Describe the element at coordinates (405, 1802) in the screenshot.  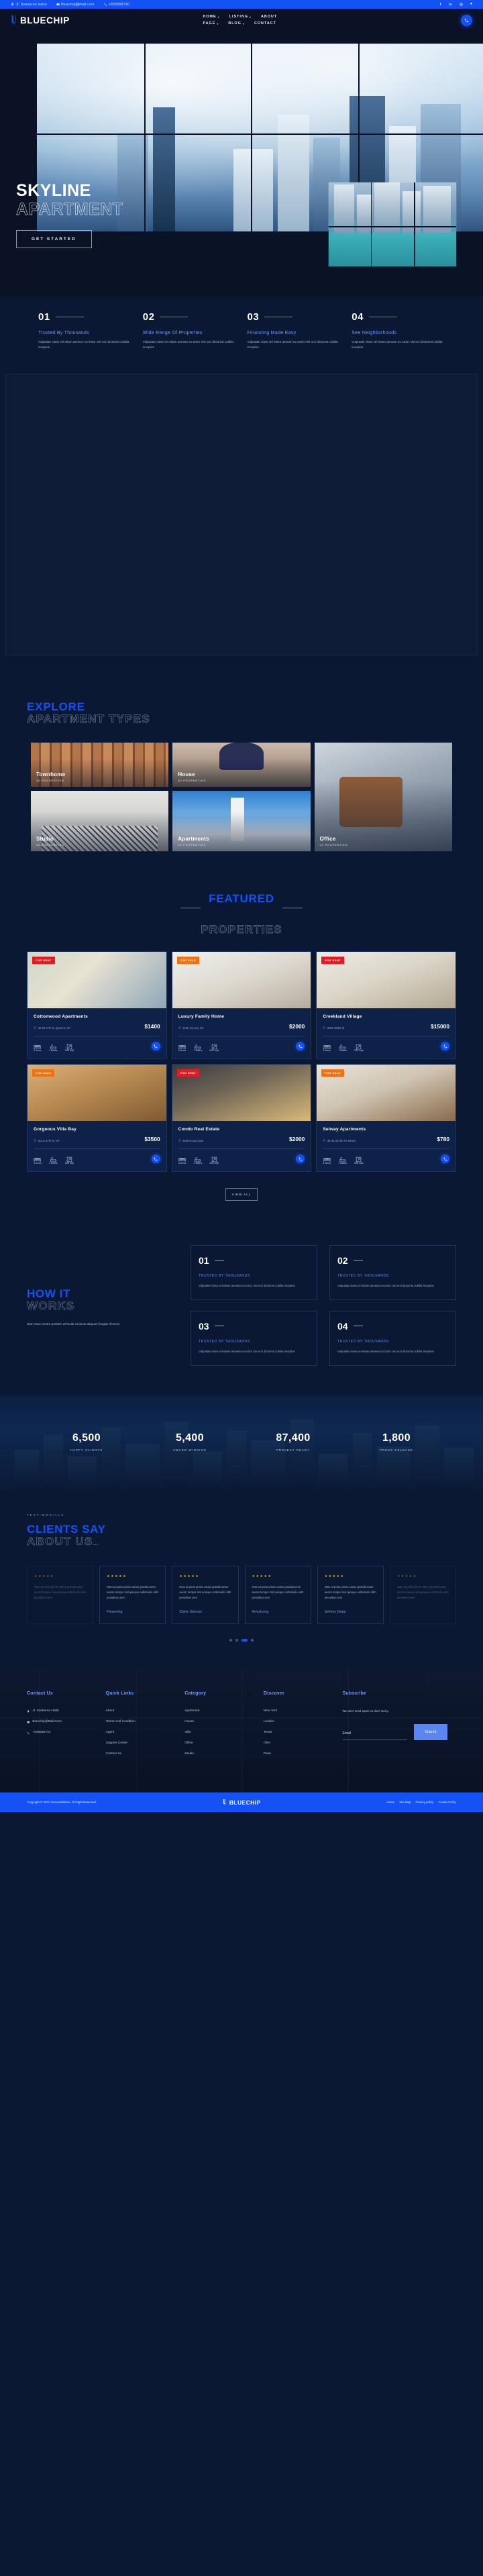
I see `footer-bottom-link: Site Map` at that location.